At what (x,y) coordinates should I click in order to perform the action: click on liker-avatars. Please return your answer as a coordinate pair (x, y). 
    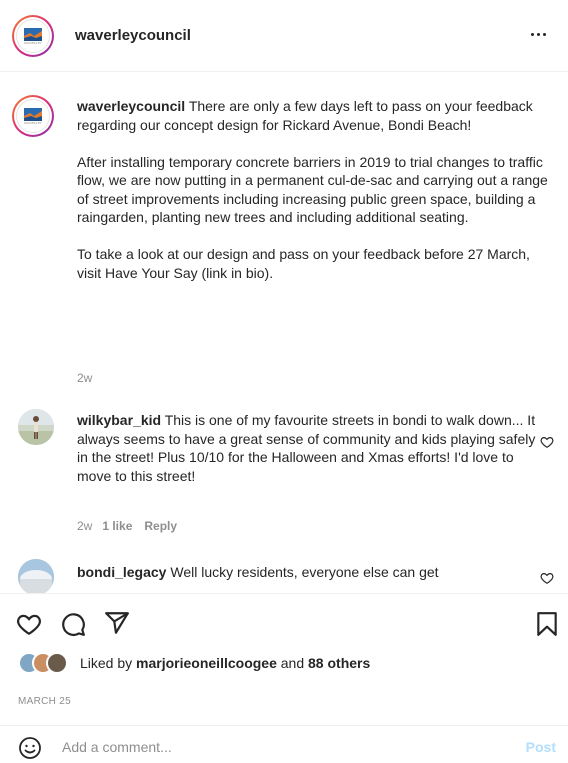
    Looking at the image, I should click on (46, 663).